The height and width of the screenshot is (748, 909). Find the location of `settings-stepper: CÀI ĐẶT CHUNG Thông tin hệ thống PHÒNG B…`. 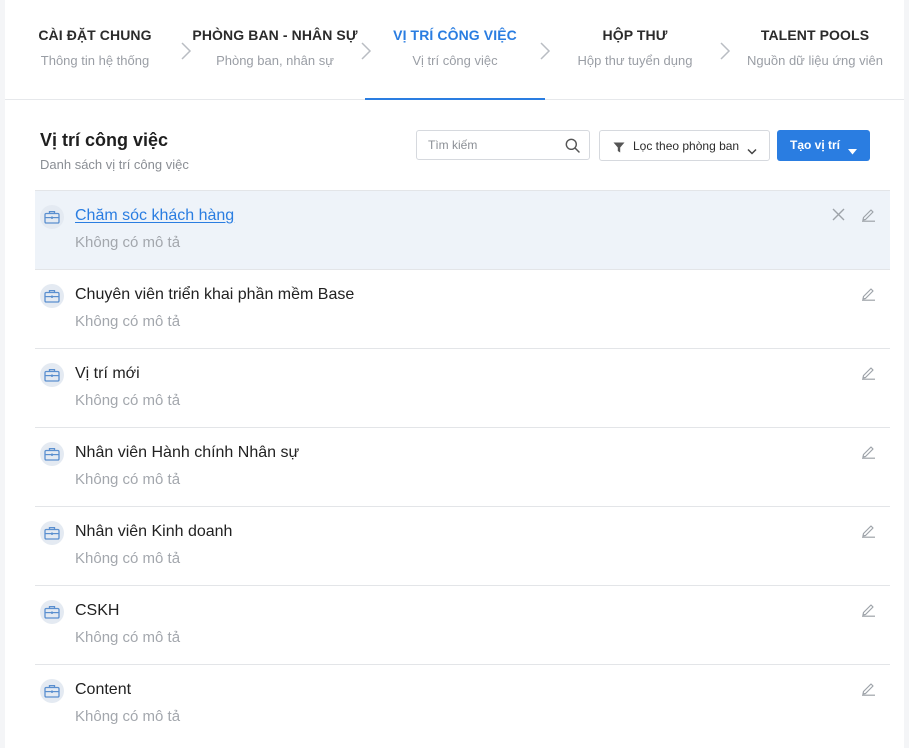

settings-stepper: CÀI ĐẶT CHUNG Thông tin hệ thống PHÒNG B… is located at coordinates (454, 50).